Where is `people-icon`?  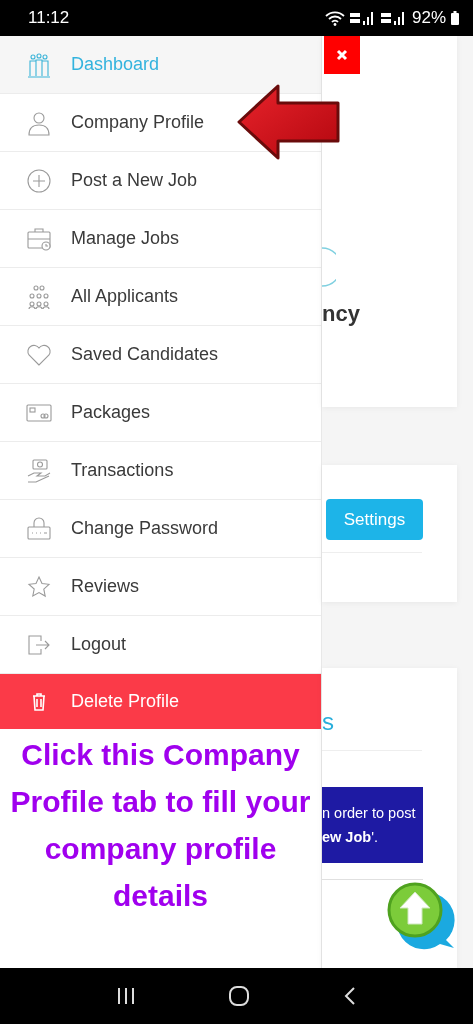 people-icon is located at coordinates (39, 64).